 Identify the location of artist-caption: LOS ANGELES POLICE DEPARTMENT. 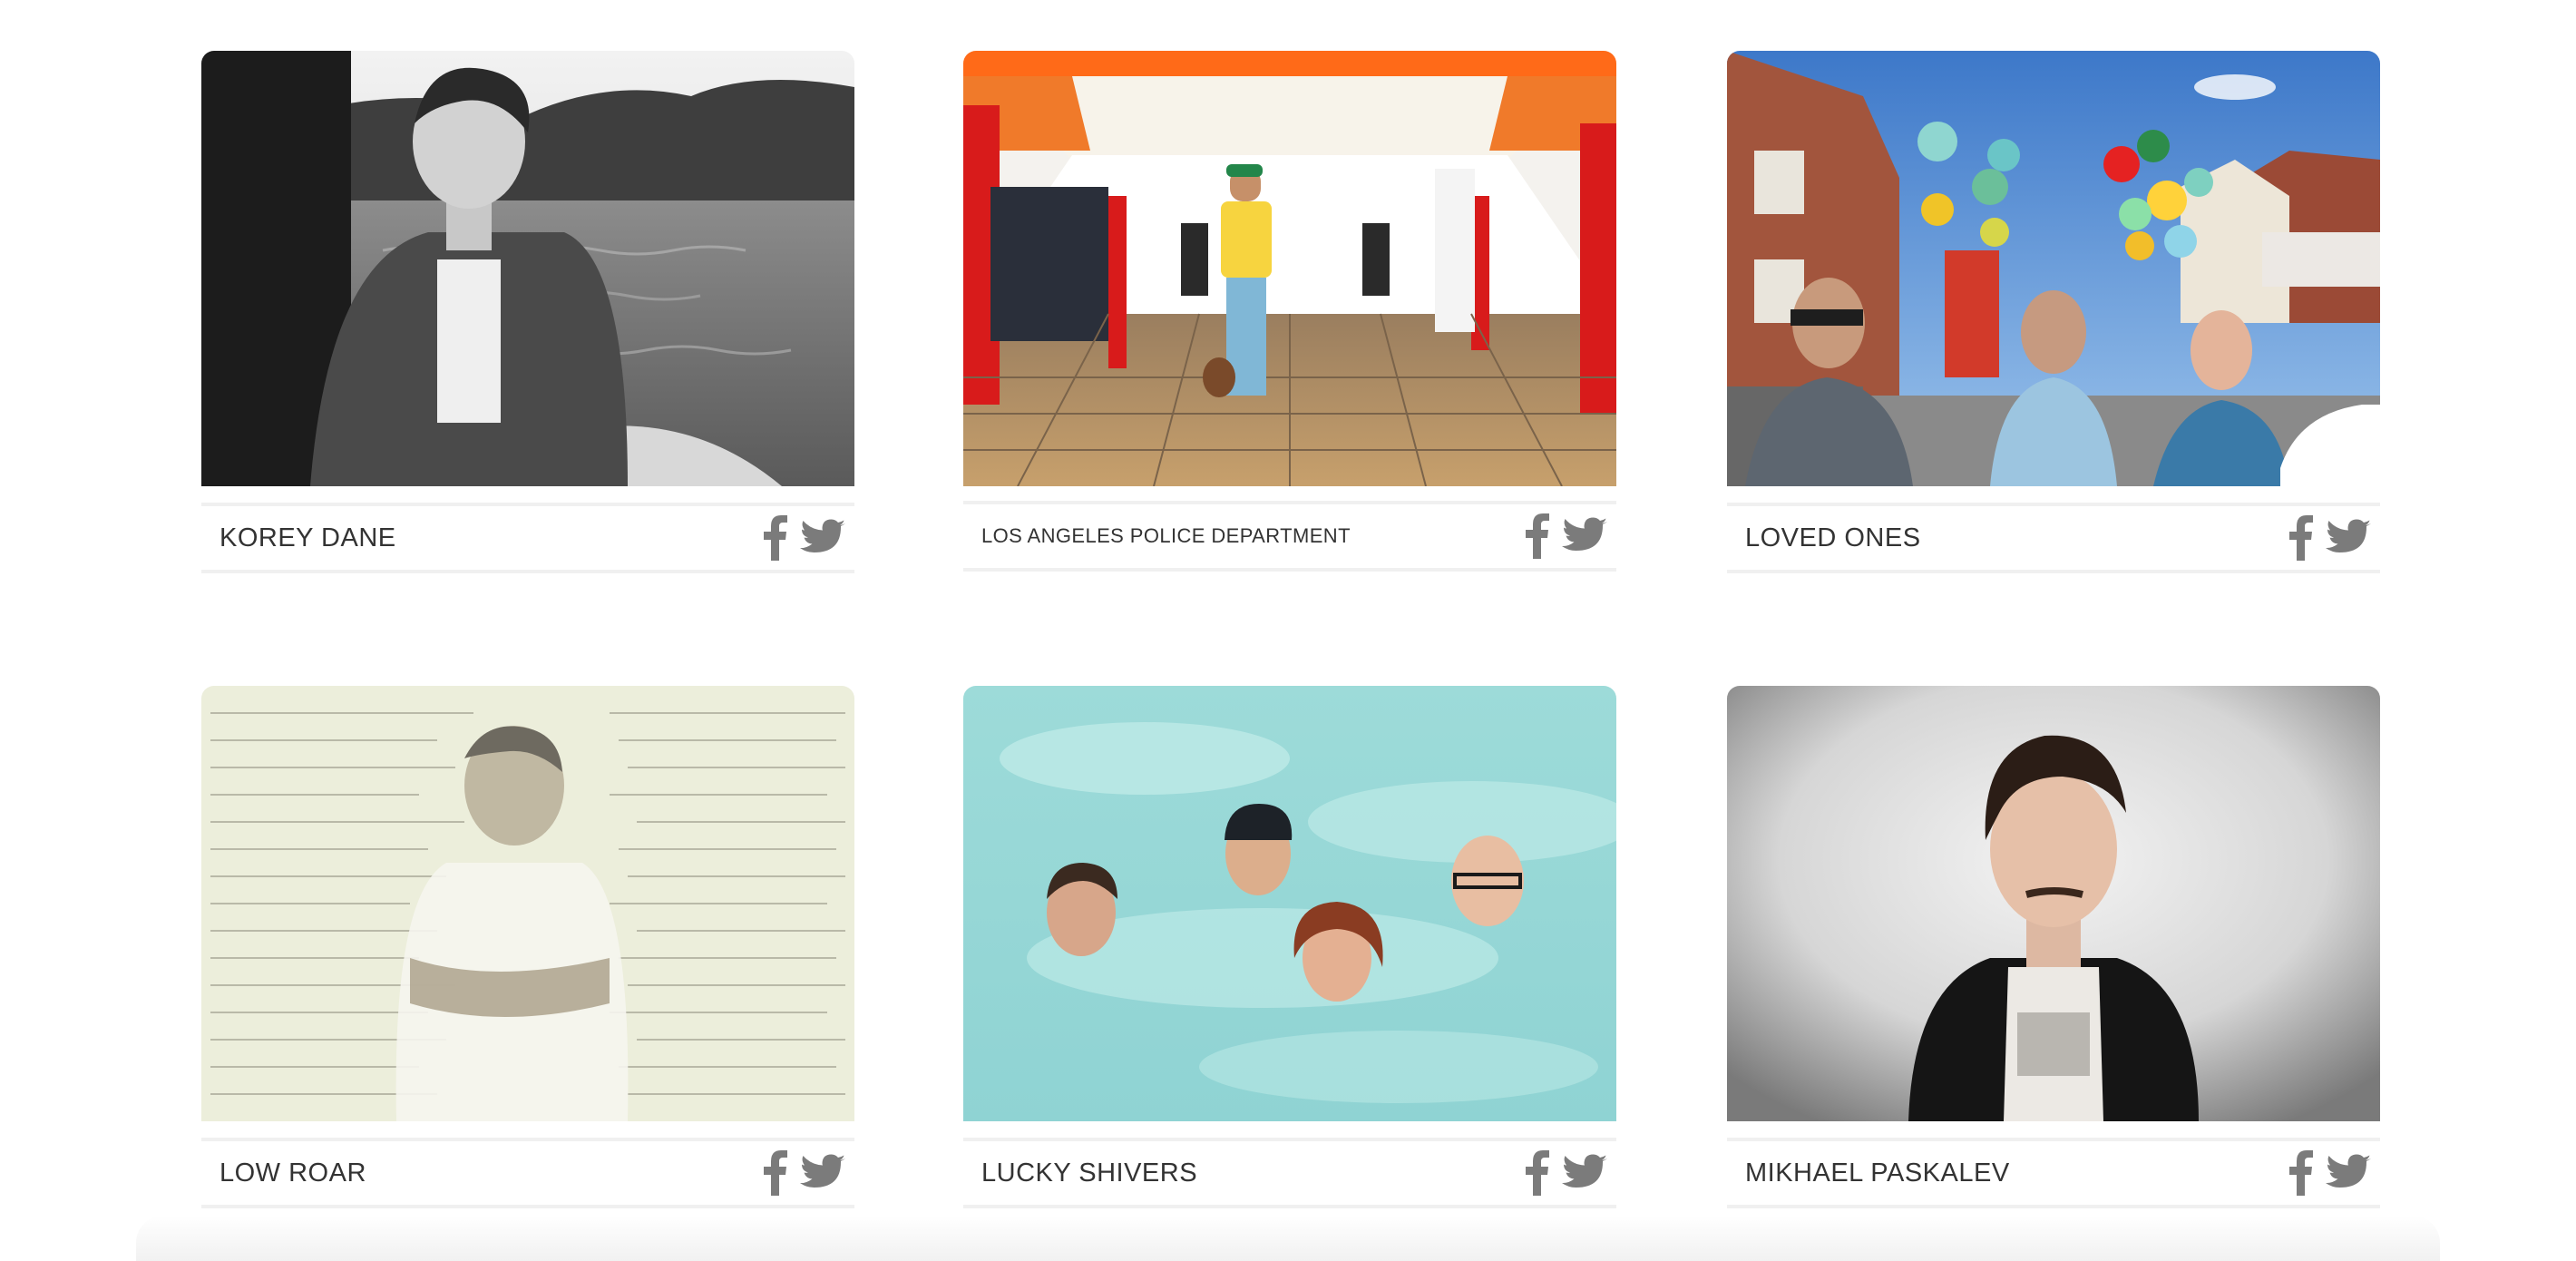
(1289, 536).